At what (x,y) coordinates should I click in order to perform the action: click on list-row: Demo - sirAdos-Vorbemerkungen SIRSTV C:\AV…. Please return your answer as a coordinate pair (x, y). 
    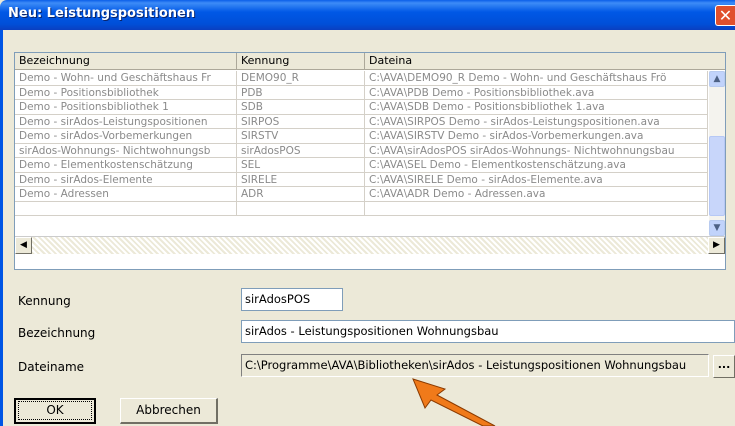
    Looking at the image, I should click on (361, 136).